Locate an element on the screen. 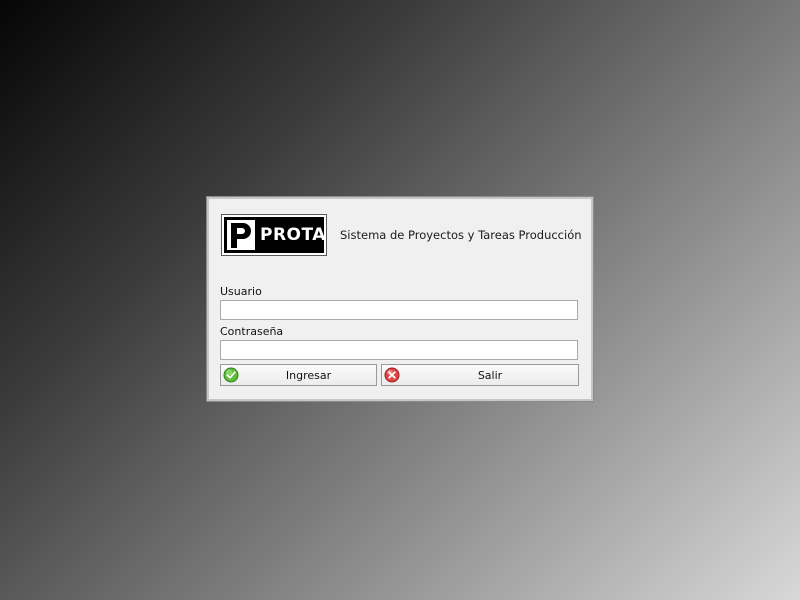  password-input is located at coordinates (399, 350).